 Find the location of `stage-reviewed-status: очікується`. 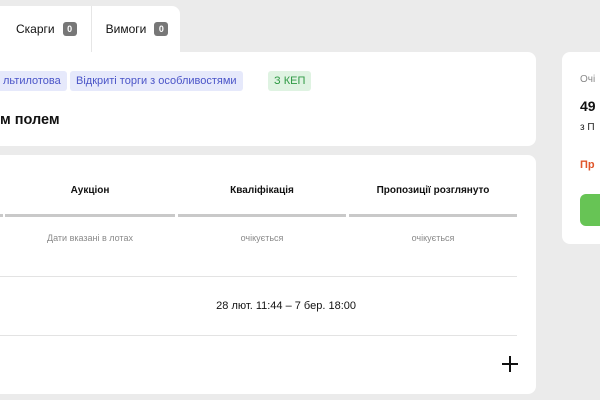

stage-reviewed-status: очікується is located at coordinates (433, 238).